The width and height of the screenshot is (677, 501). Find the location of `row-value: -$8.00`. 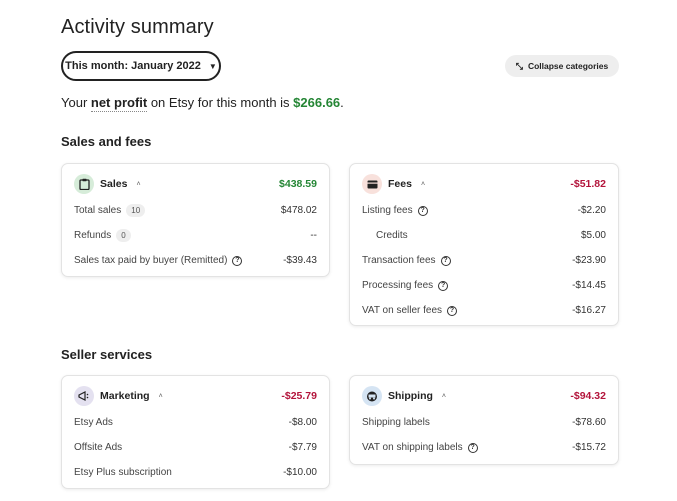

row-value: -$8.00 is located at coordinates (302, 422).